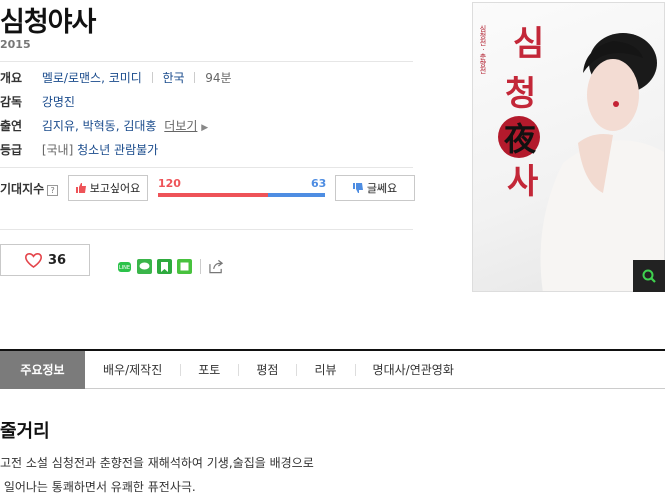  What do you see at coordinates (209, 370) in the screenshot?
I see `tab-photo: 포토` at bounding box center [209, 370].